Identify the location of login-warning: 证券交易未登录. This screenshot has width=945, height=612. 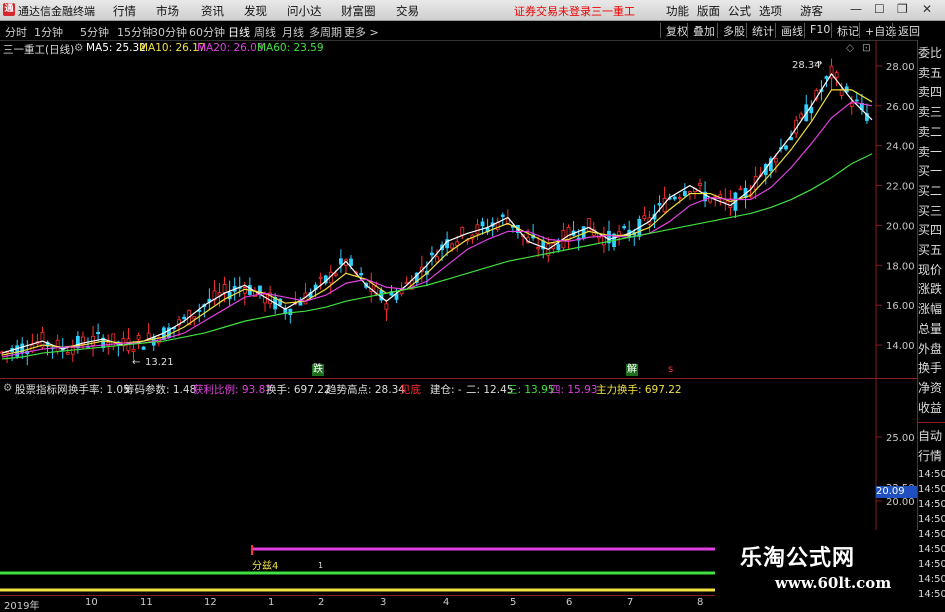
(552, 11).